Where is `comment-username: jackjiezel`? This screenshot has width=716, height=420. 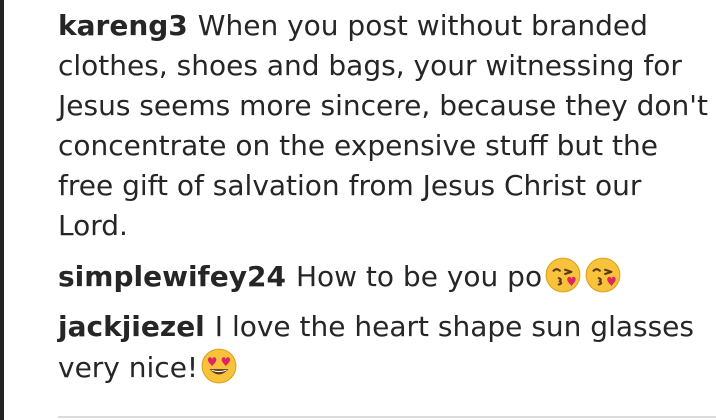 comment-username: jackjiezel is located at coordinates (131, 326).